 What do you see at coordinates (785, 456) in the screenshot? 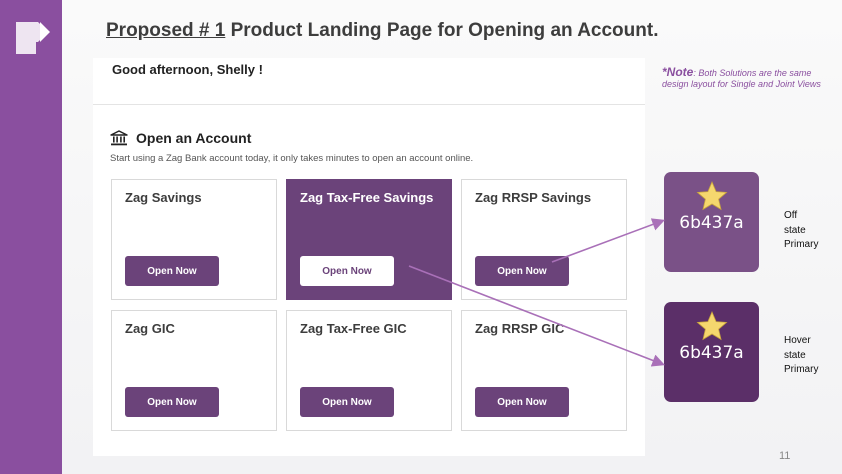
I see `page-number: 11` at bounding box center [785, 456].